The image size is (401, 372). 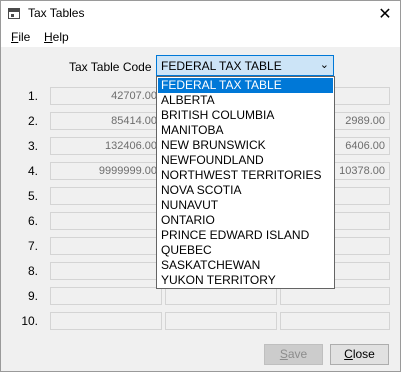 What do you see at coordinates (29, 321) in the screenshot?
I see `row-number: 10.` at bounding box center [29, 321].